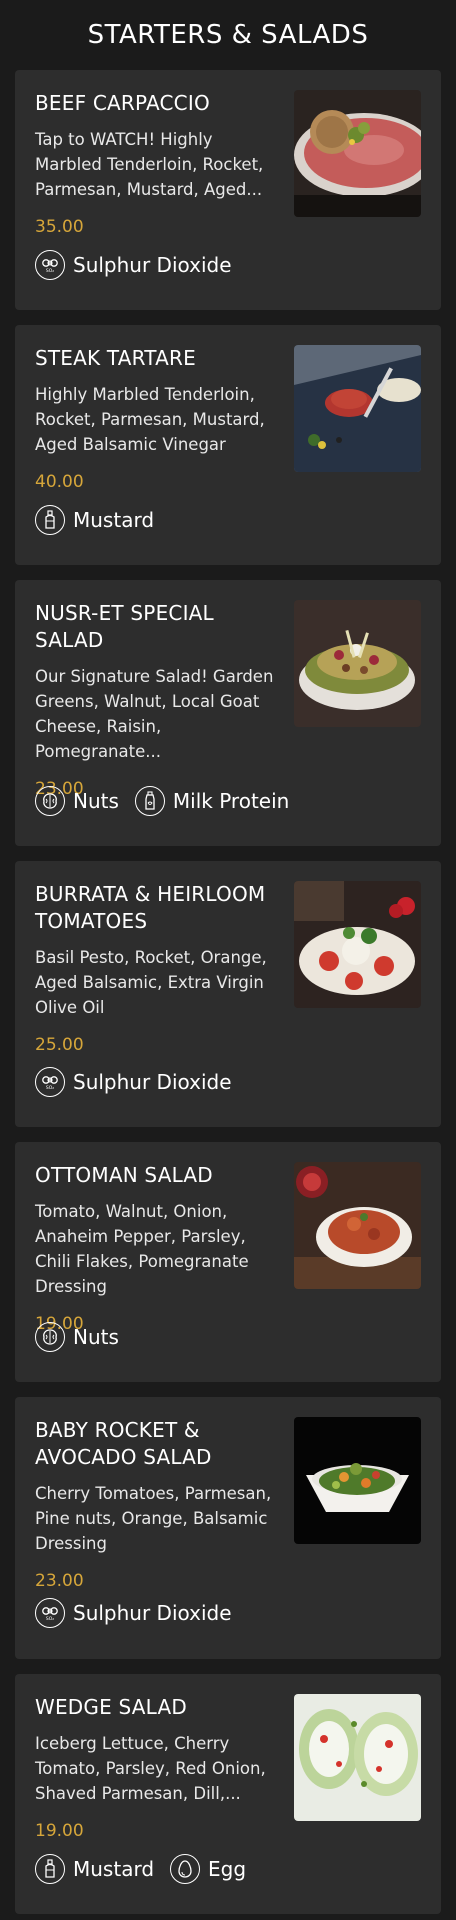  What do you see at coordinates (59, 1831) in the screenshot?
I see `menu-item-price: 19.00` at bounding box center [59, 1831].